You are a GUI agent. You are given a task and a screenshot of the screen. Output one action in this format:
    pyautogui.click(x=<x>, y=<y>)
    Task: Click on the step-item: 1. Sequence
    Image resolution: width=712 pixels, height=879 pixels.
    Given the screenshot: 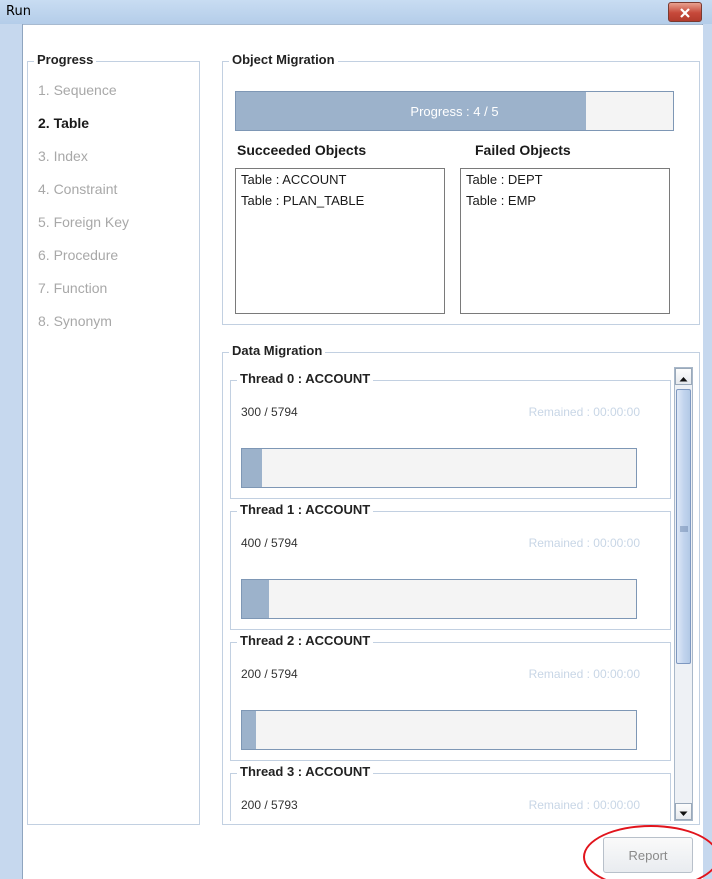 What is the action you would take?
    pyautogui.click(x=77, y=90)
    